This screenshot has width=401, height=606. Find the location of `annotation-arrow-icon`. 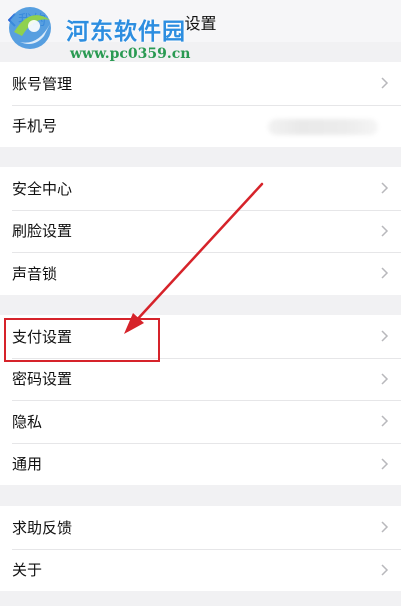

annotation-arrow-icon is located at coordinates (194, 258).